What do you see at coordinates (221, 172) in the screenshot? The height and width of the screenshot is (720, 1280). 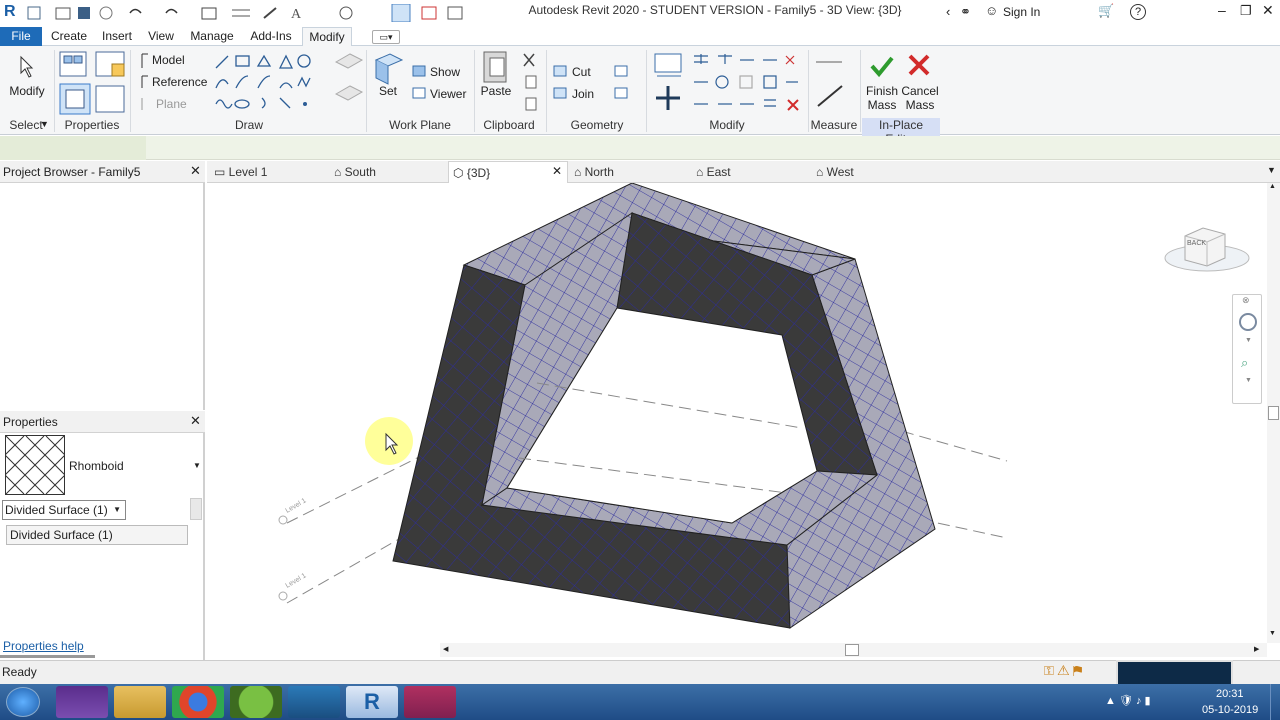 I see `floor-plan-icon: ▭` at bounding box center [221, 172].